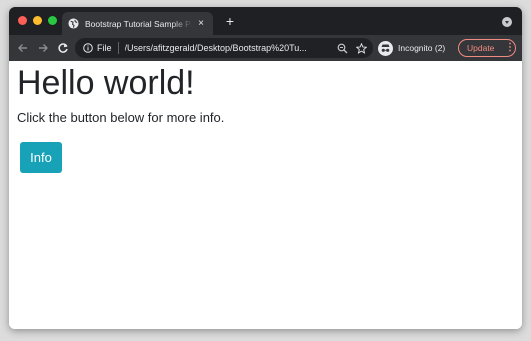 This screenshot has height=341, width=531. Describe the element at coordinates (121, 117) in the screenshot. I see `page-lead-text: Click the button below for more info.` at that location.